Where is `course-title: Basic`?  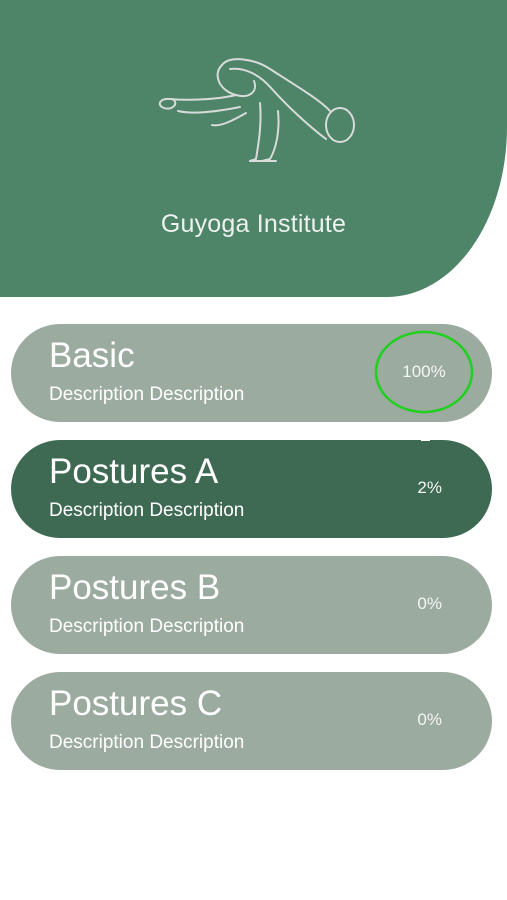 course-title: Basic is located at coordinates (92, 355).